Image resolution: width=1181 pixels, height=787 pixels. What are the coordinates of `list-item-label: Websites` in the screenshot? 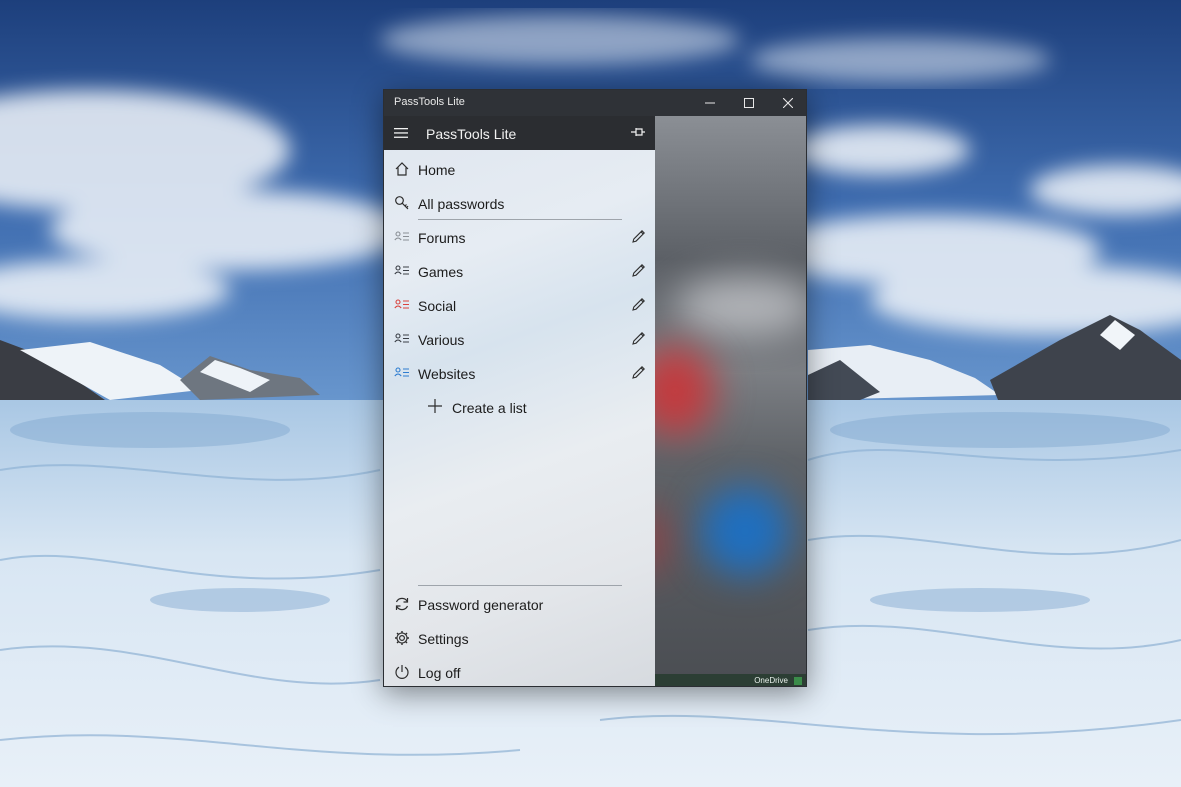 It's located at (447, 374).